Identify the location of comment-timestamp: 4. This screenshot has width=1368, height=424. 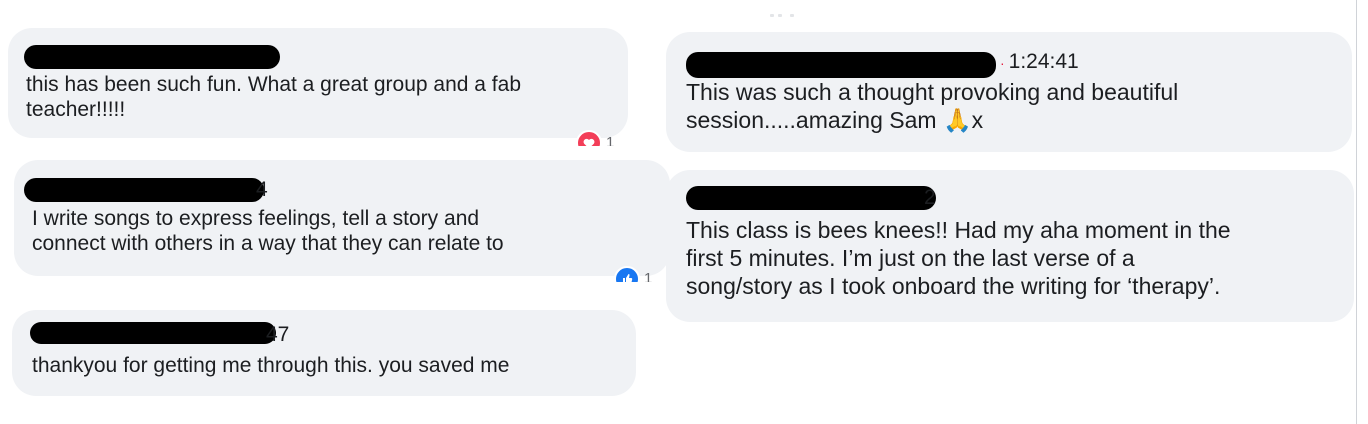
(262, 189).